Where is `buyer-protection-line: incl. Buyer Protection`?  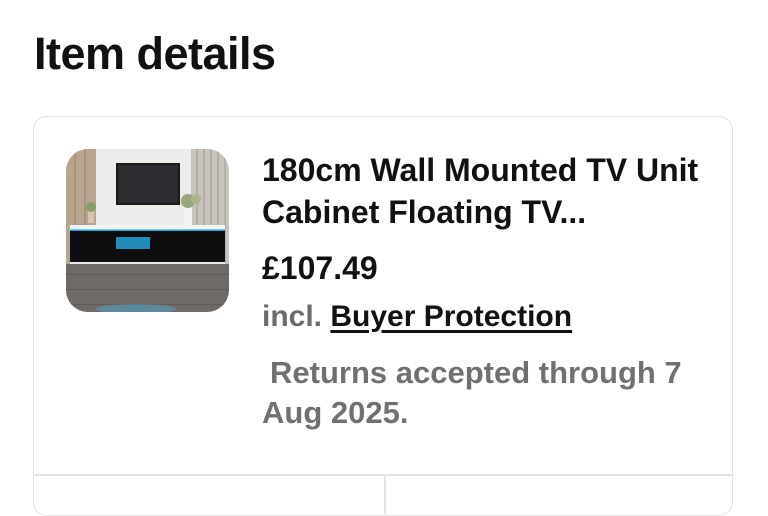 buyer-protection-line: incl. Buyer Protection is located at coordinates (417, 317).